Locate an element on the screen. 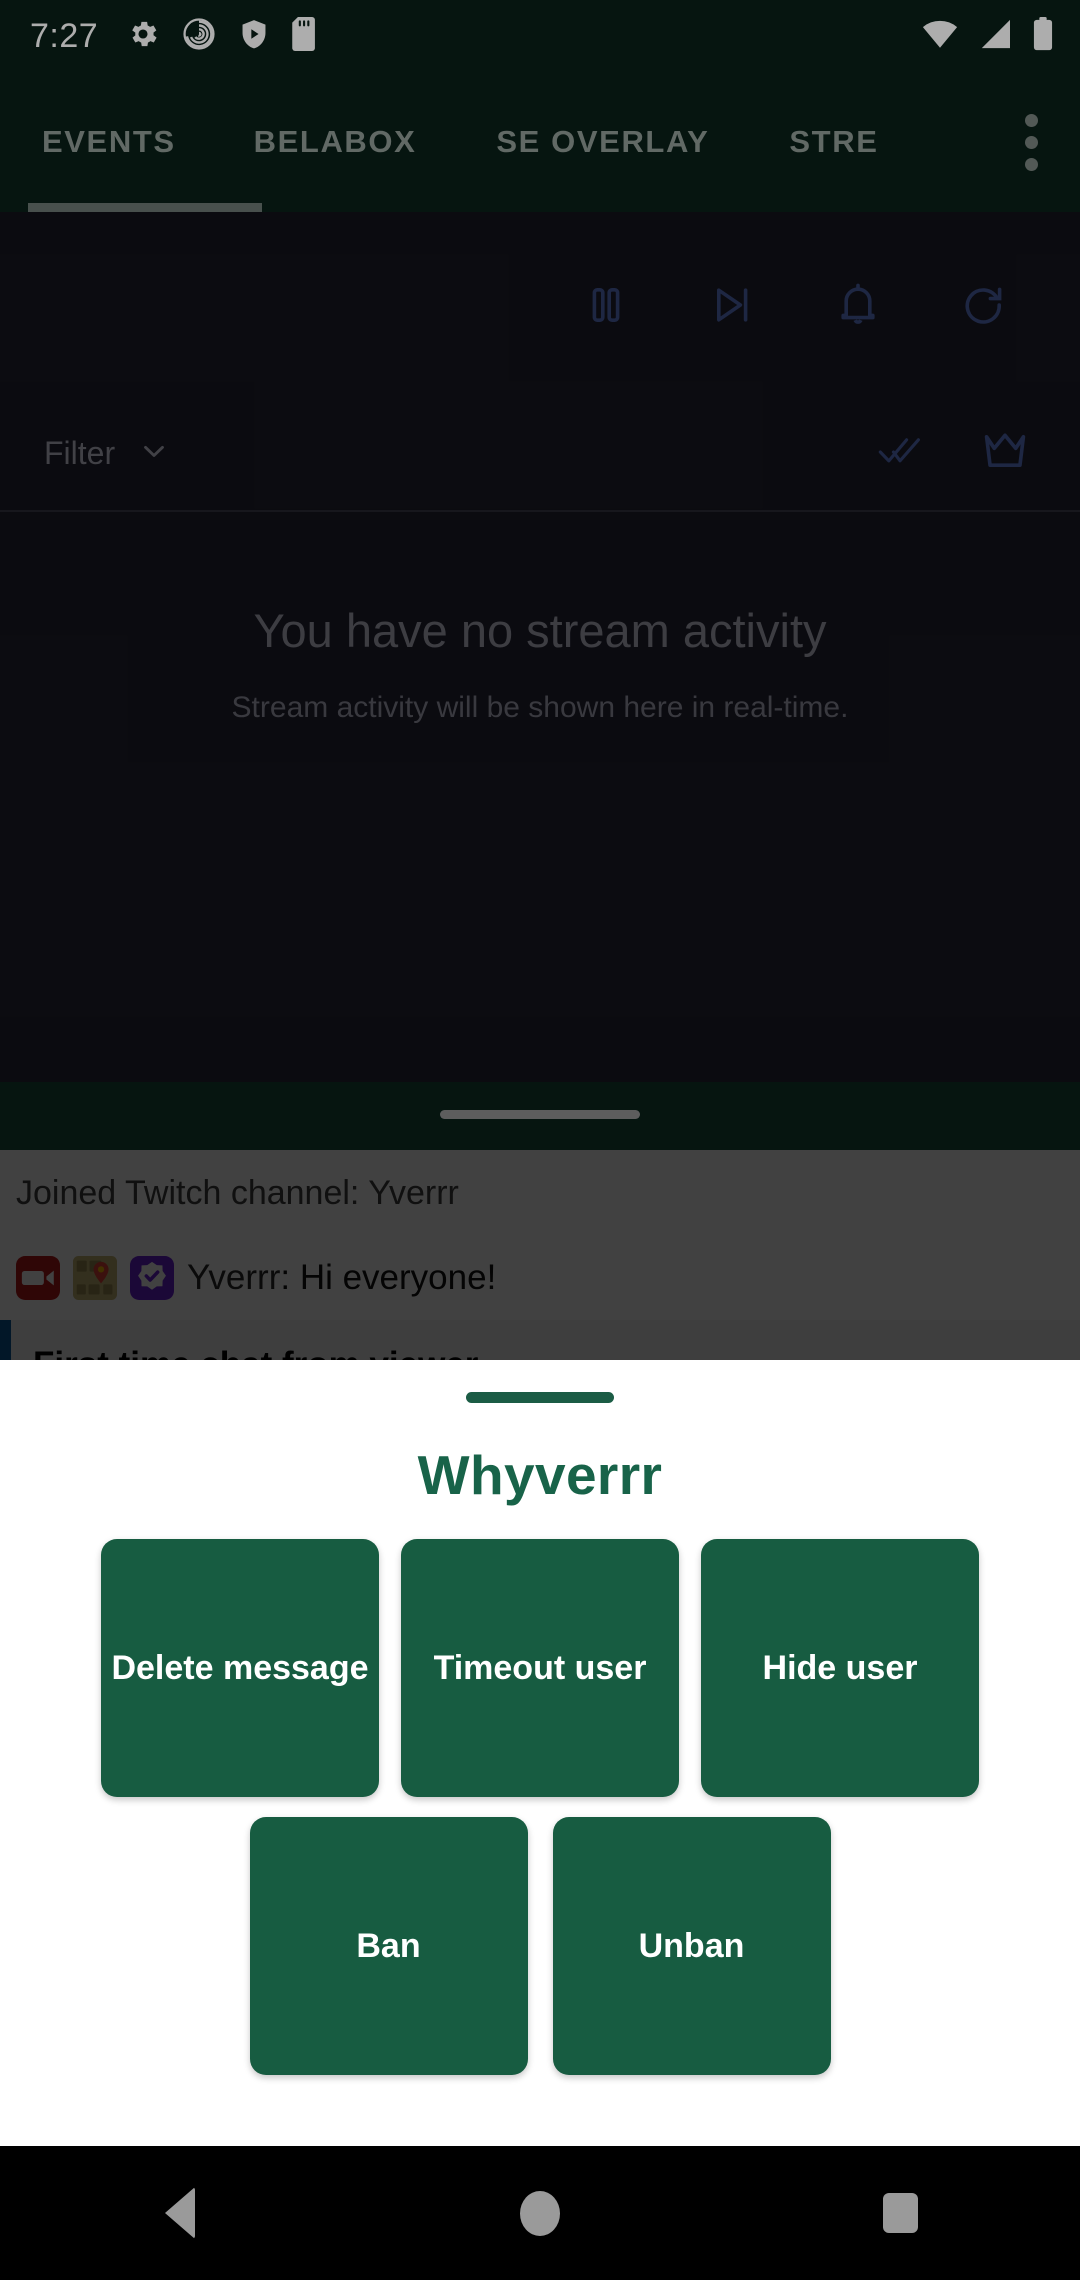 The height and width of the screenshot is (2280, 1080). empty-state-title: You have no stream activity is located at coordinates (540, 630).